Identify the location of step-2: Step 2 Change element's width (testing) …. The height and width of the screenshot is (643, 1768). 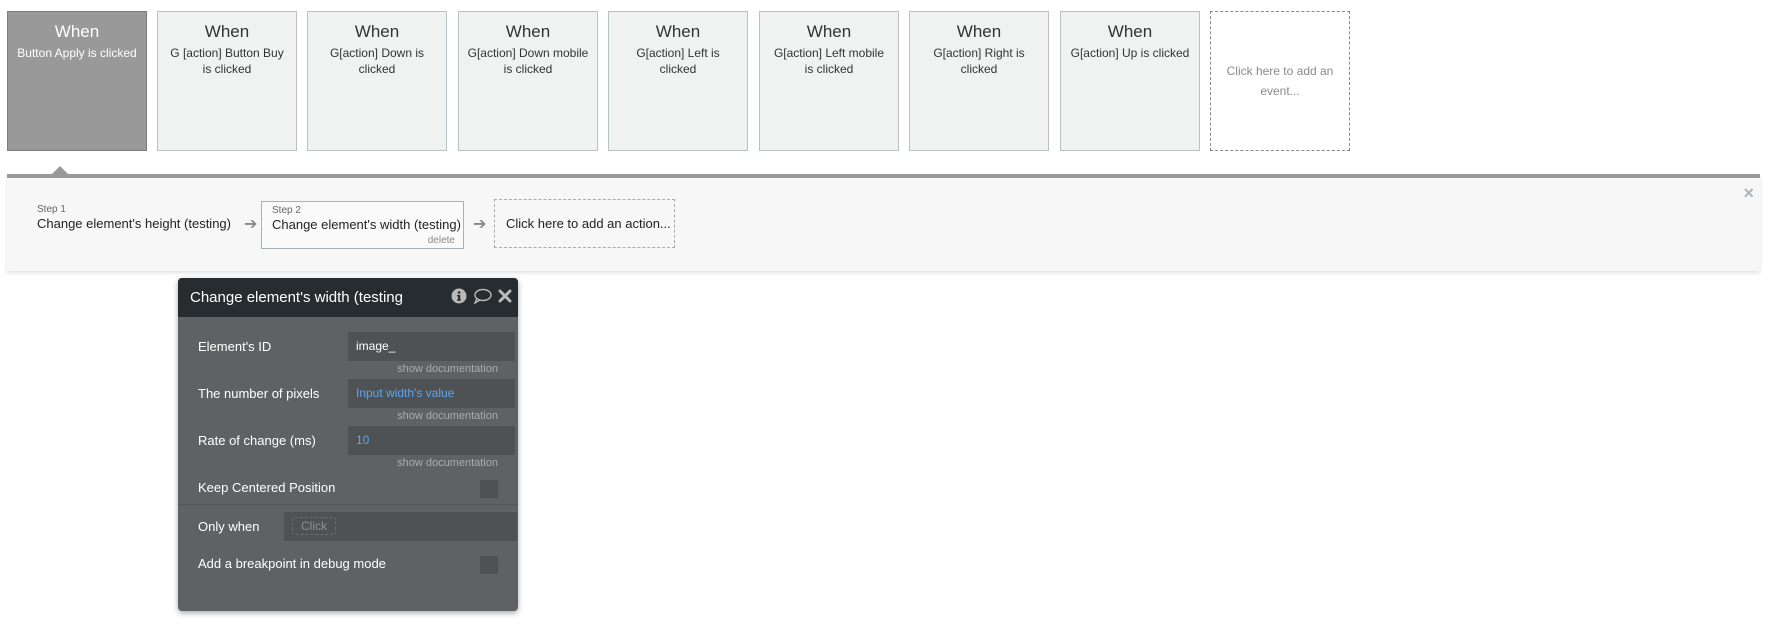
(362, 225).